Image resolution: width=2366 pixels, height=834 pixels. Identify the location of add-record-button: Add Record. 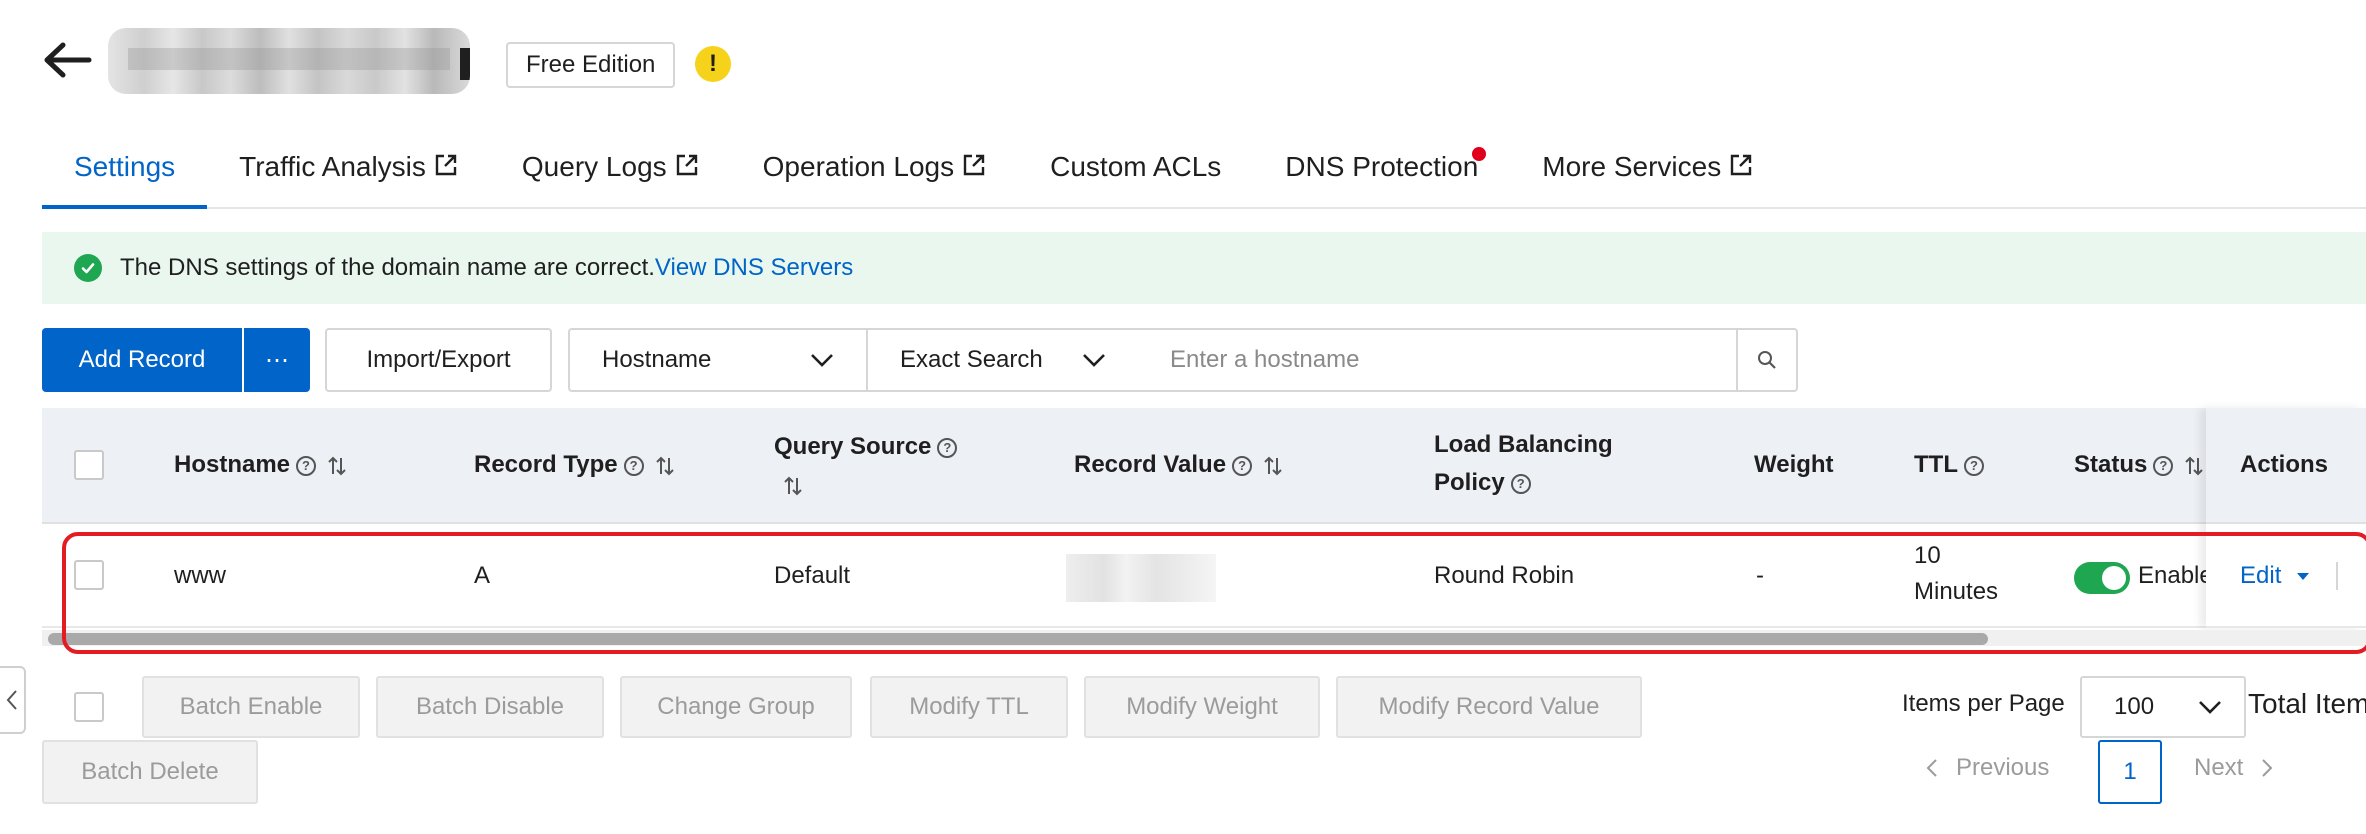
(142, 360).